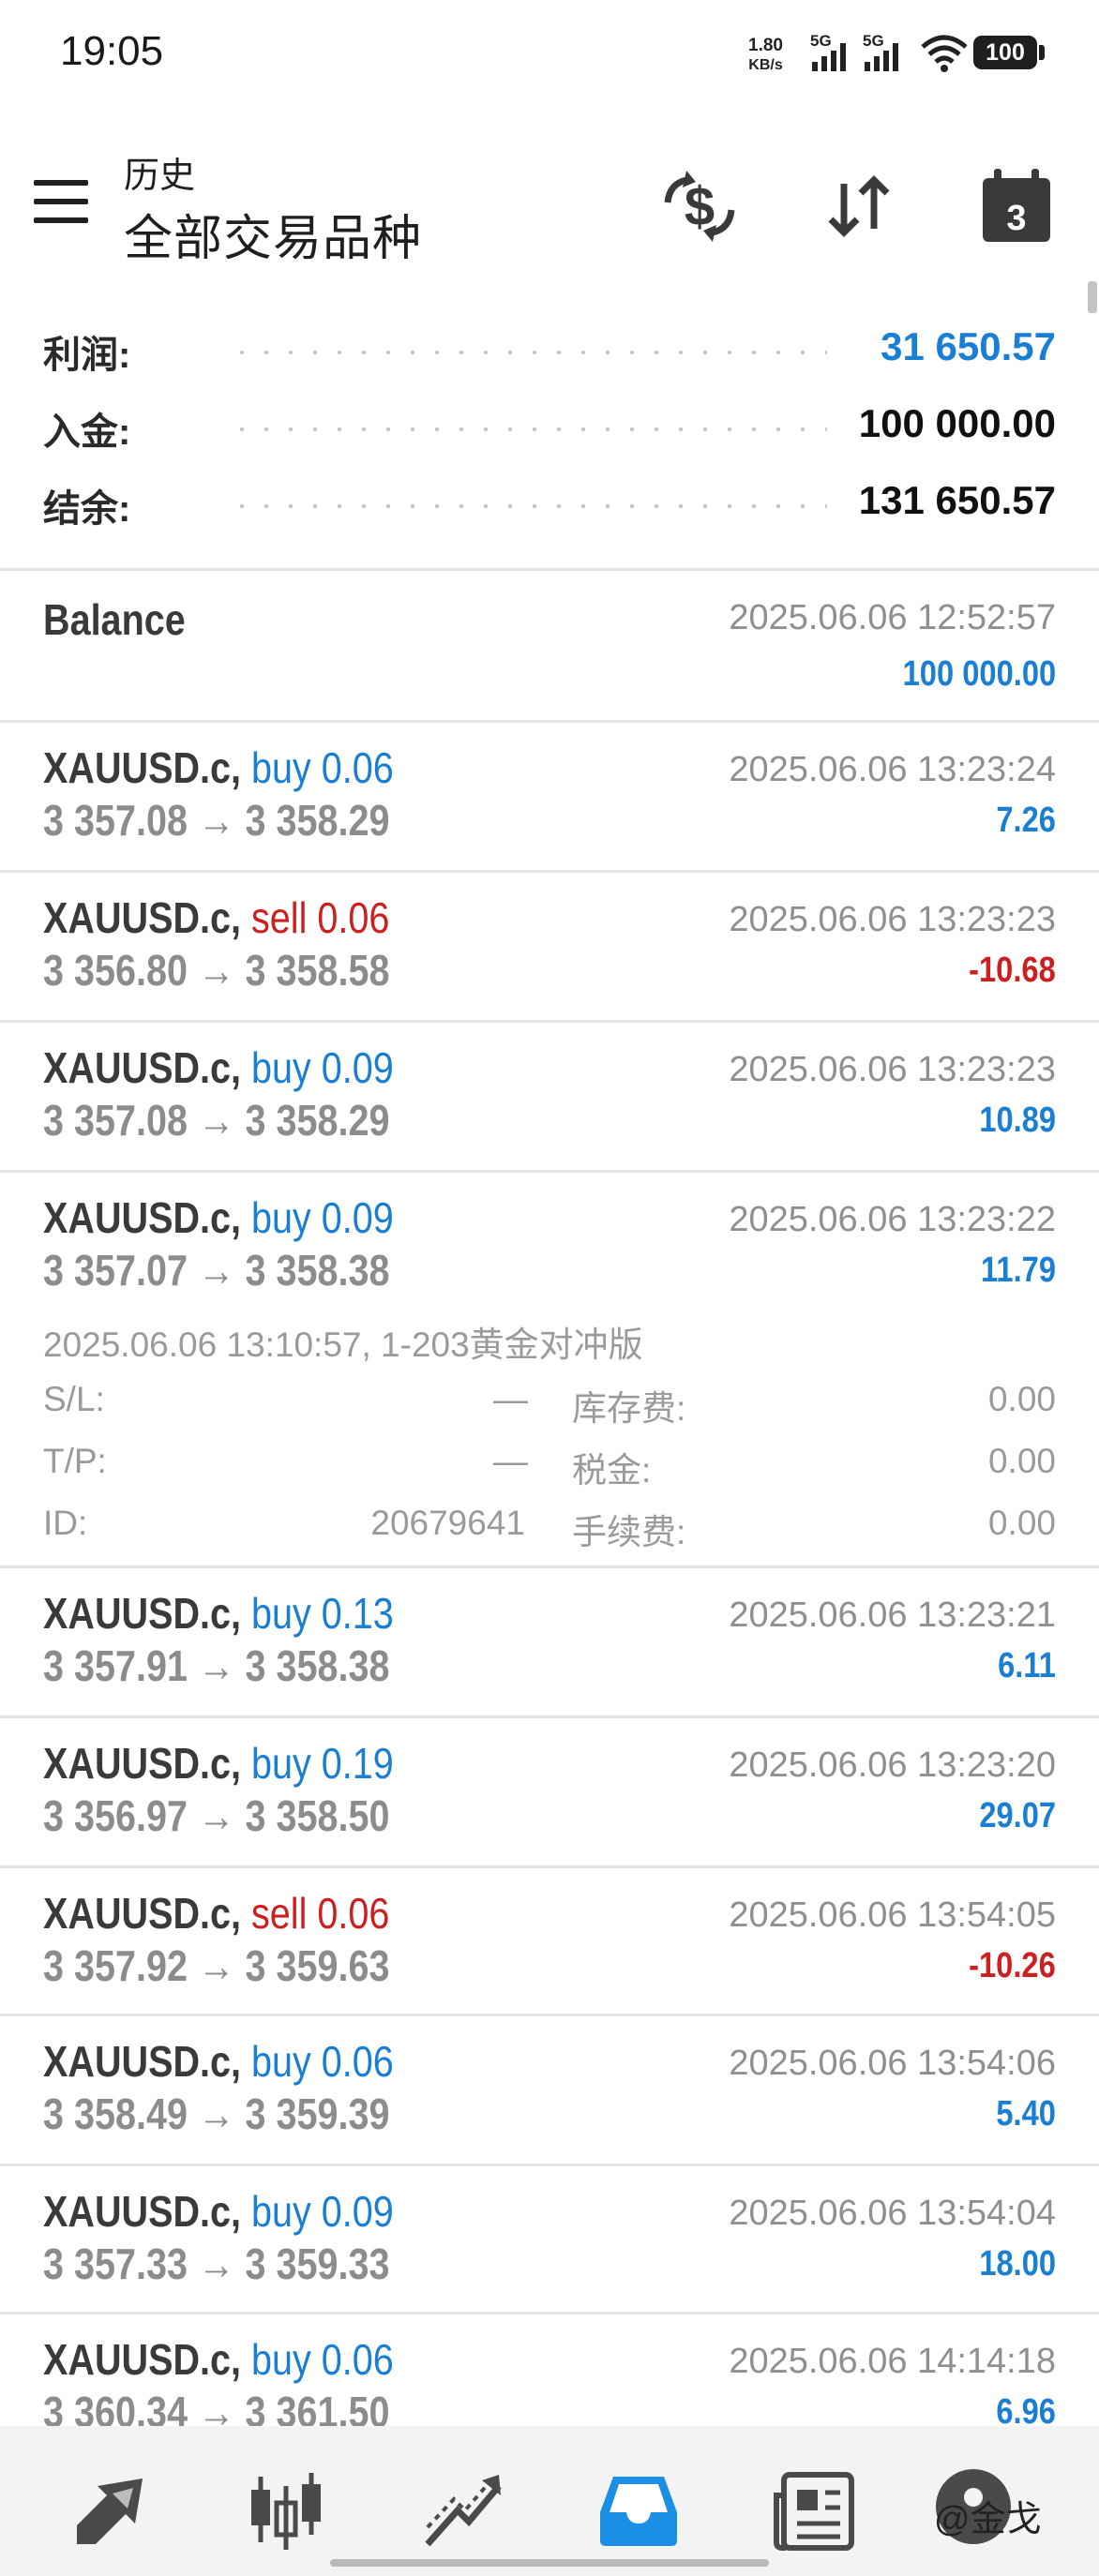 Image resolution: width=1099 pixels, height=2576 pixels. Describe the element at coordinates (216, 971) in the screenshot. I see `trade-price: 3 356.80 → 3 358.58` at that location.